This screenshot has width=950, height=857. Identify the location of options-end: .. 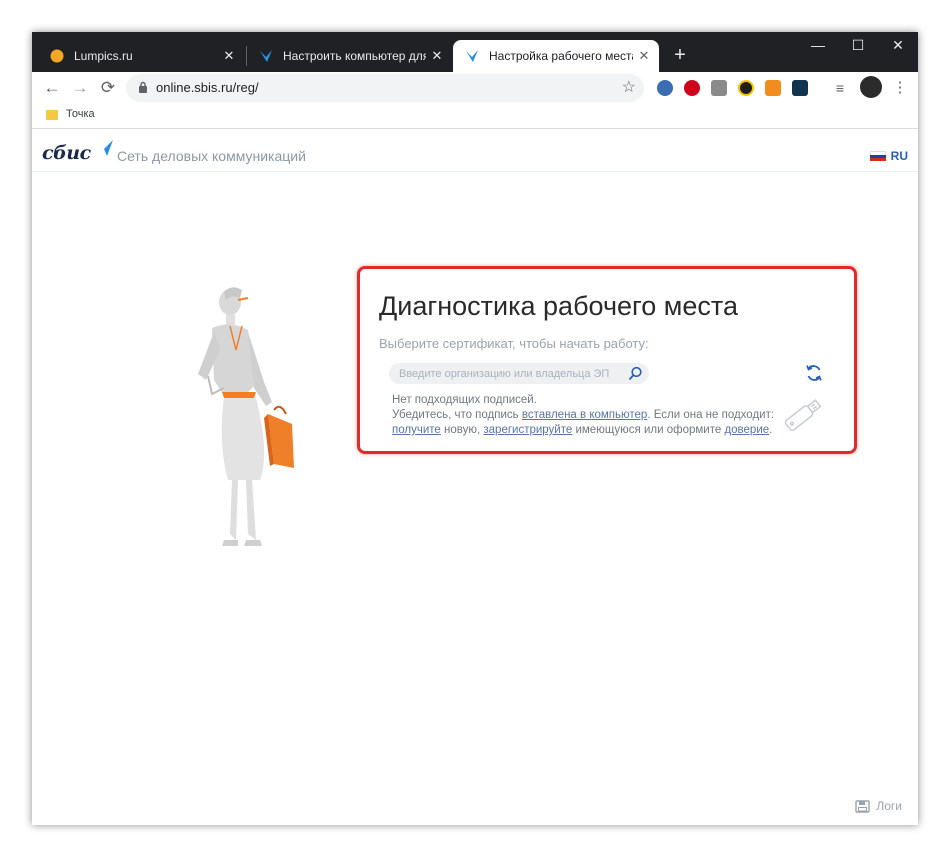
(771, 430).